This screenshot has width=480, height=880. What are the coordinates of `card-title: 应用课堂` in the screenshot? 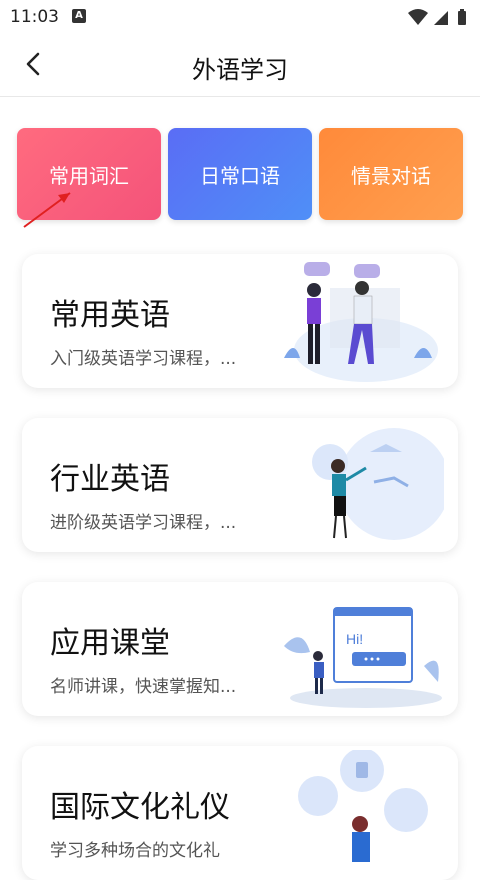 It's located at (110, 643).